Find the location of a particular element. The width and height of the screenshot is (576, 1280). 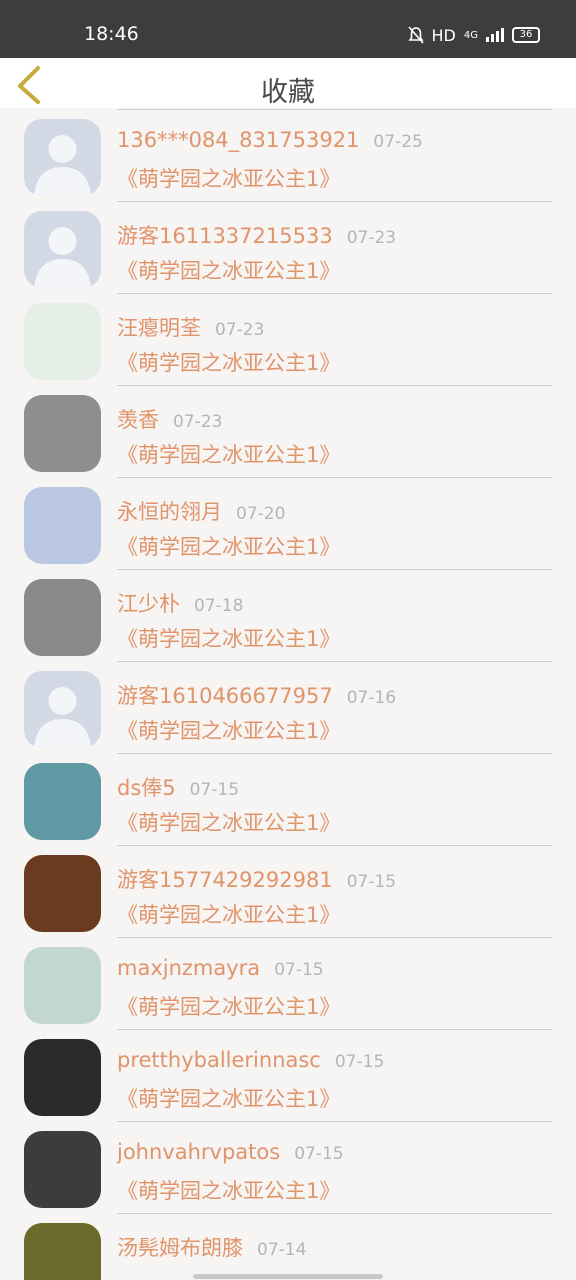

item-header: 游客1610466677957 07-16 is located at coordinates (256, 695).